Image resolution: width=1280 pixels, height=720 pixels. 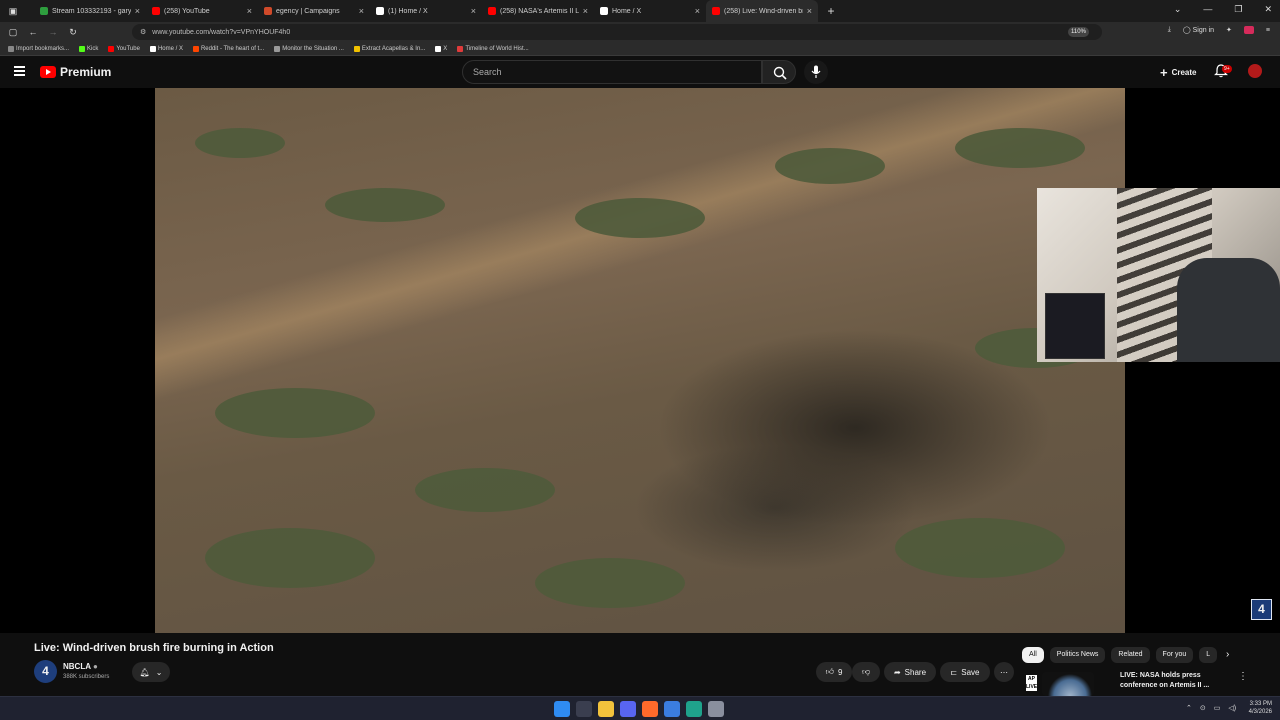 What do you see at coordinates (13, 11) in the screenshot?
I see `tab-actions-icon: ▣` at bounding box center [13, 11].